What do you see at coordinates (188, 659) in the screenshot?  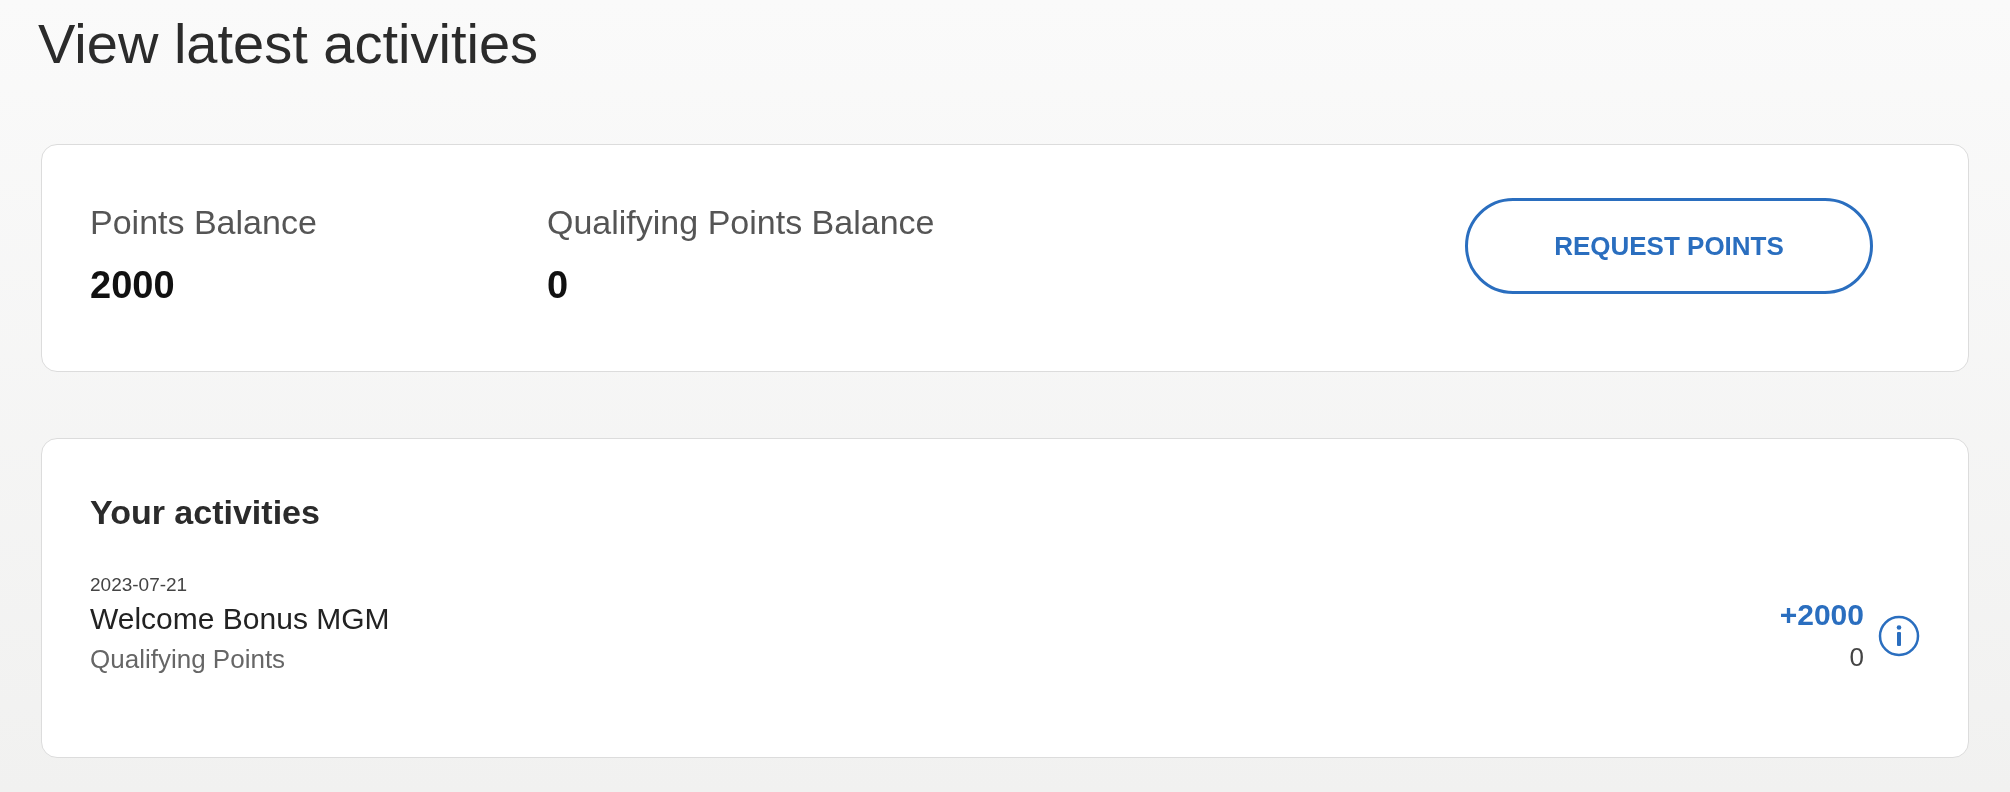 I see `activity-sublabel: Qualifying Points` at bounding box center [188, 659].